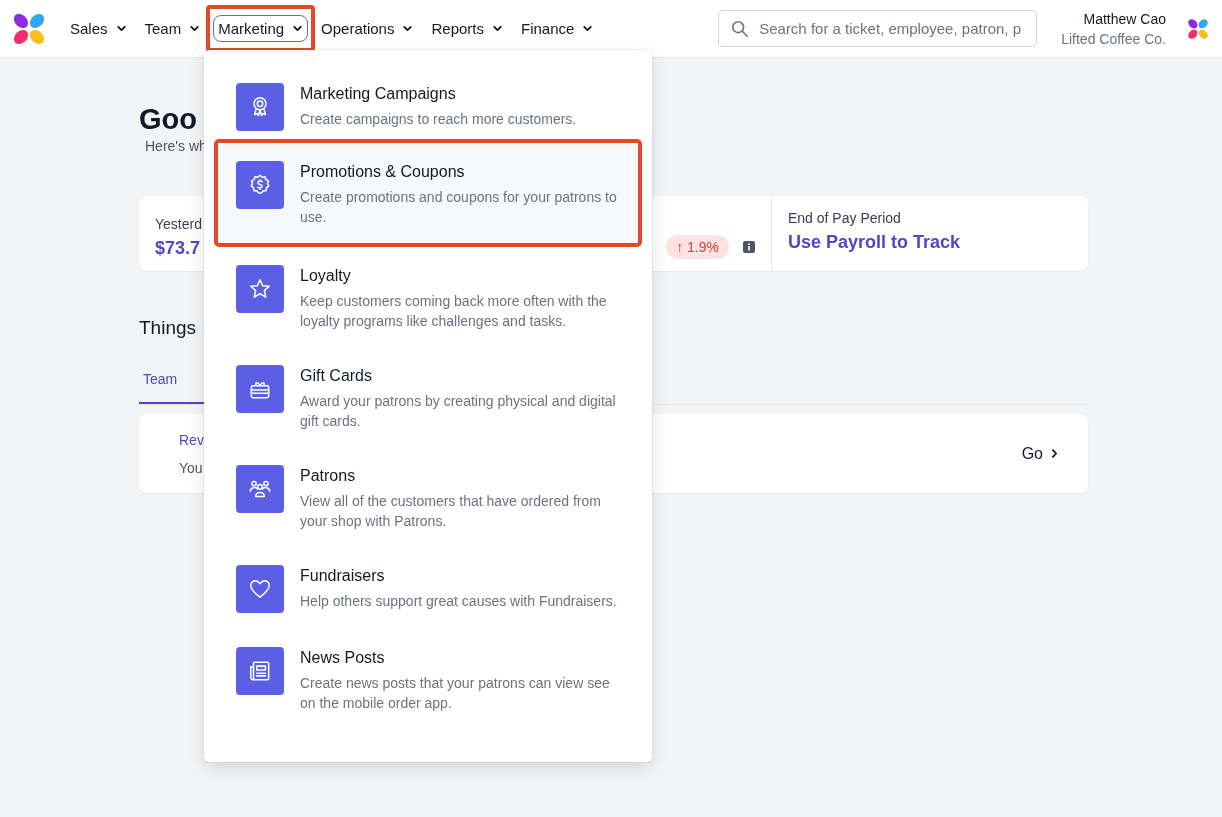 The height and width of the screenshot is (817, 1222). Describe the element at coordinates (878, 28) in the screenshot. I see `search-field: Search for a ticket, employee, patron, p` at that location.